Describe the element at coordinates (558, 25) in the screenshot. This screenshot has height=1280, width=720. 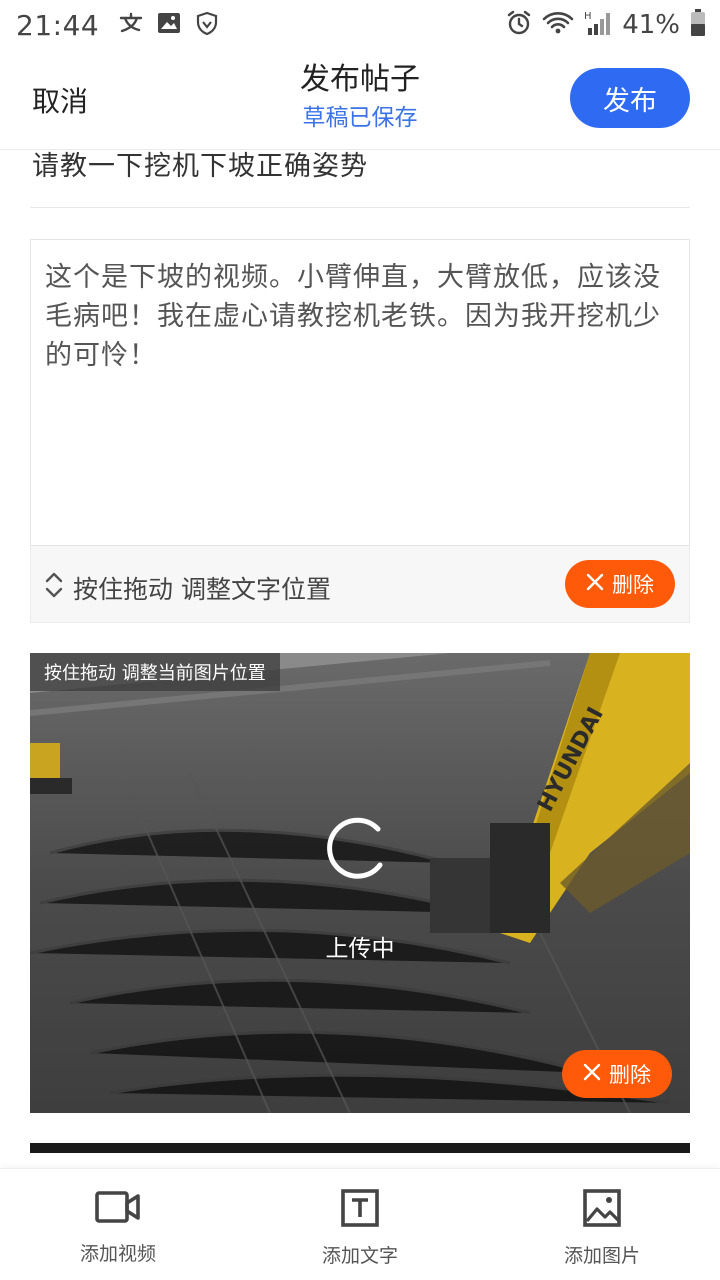
I see `wifi-icon` at that location.